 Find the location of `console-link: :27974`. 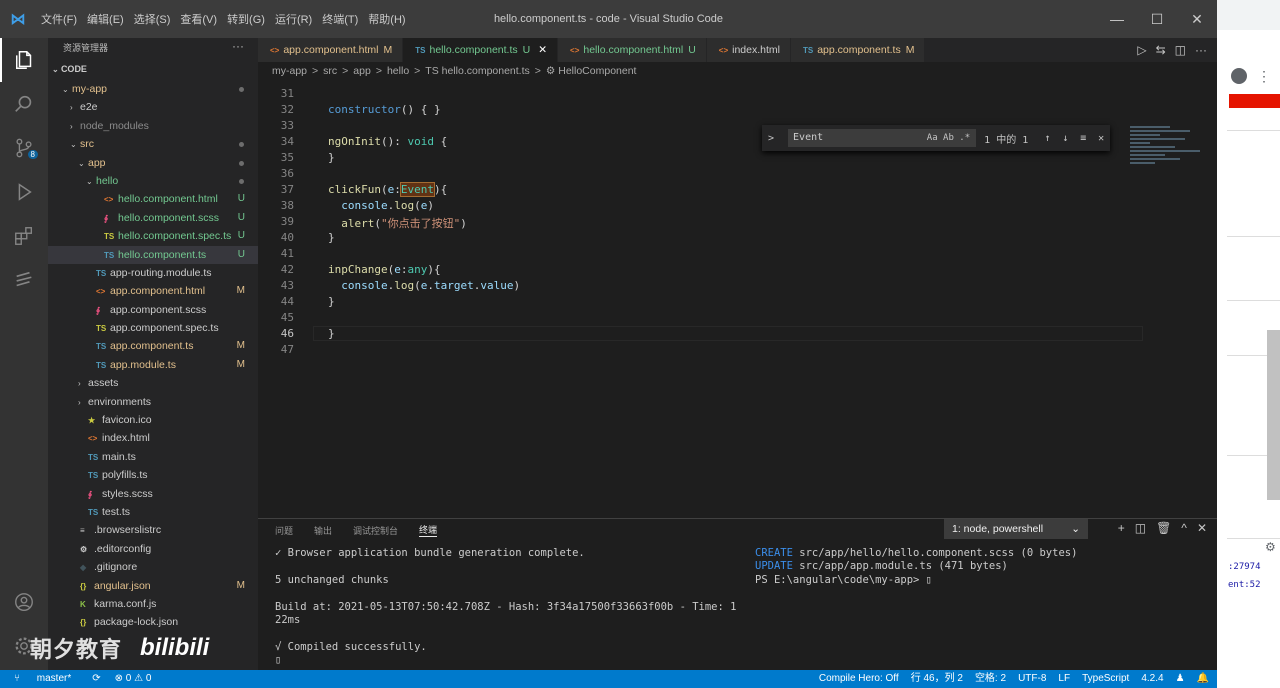

console-link: :27974 is located at coordinates (1244, 567).